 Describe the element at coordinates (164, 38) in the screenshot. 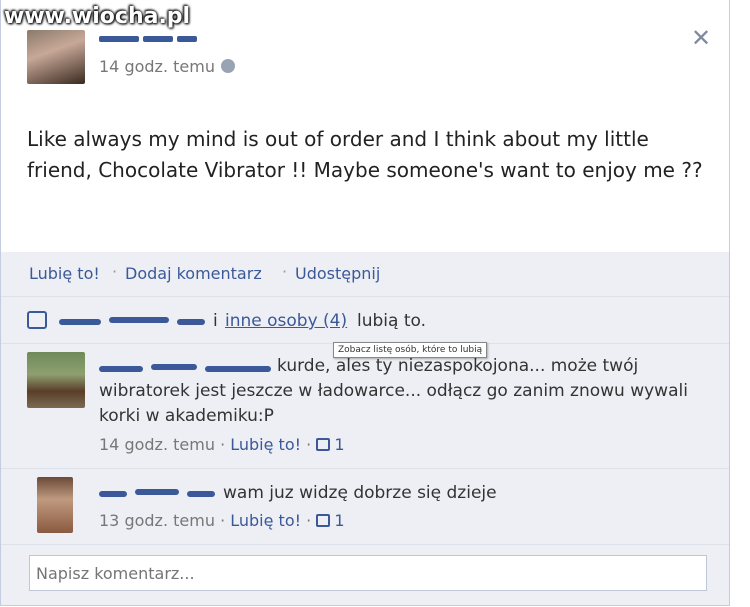

I see `author-name-redacted` at that location.